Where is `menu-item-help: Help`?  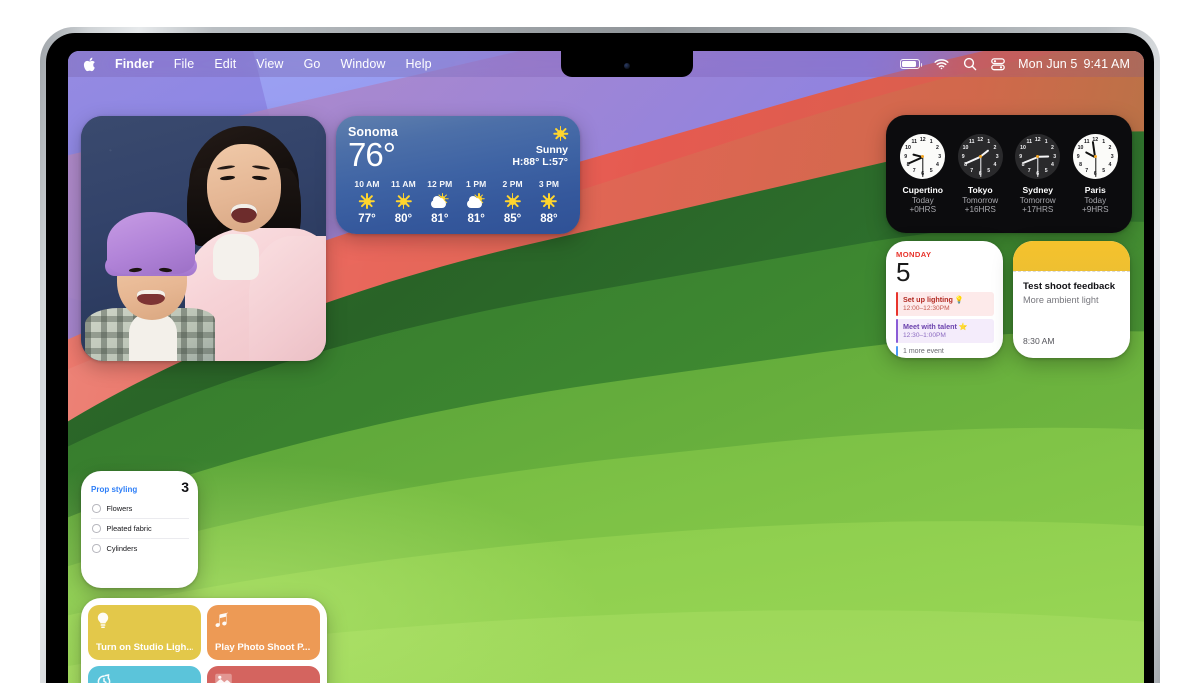 menu-item-help: Help is located at coordinates (419, 64).